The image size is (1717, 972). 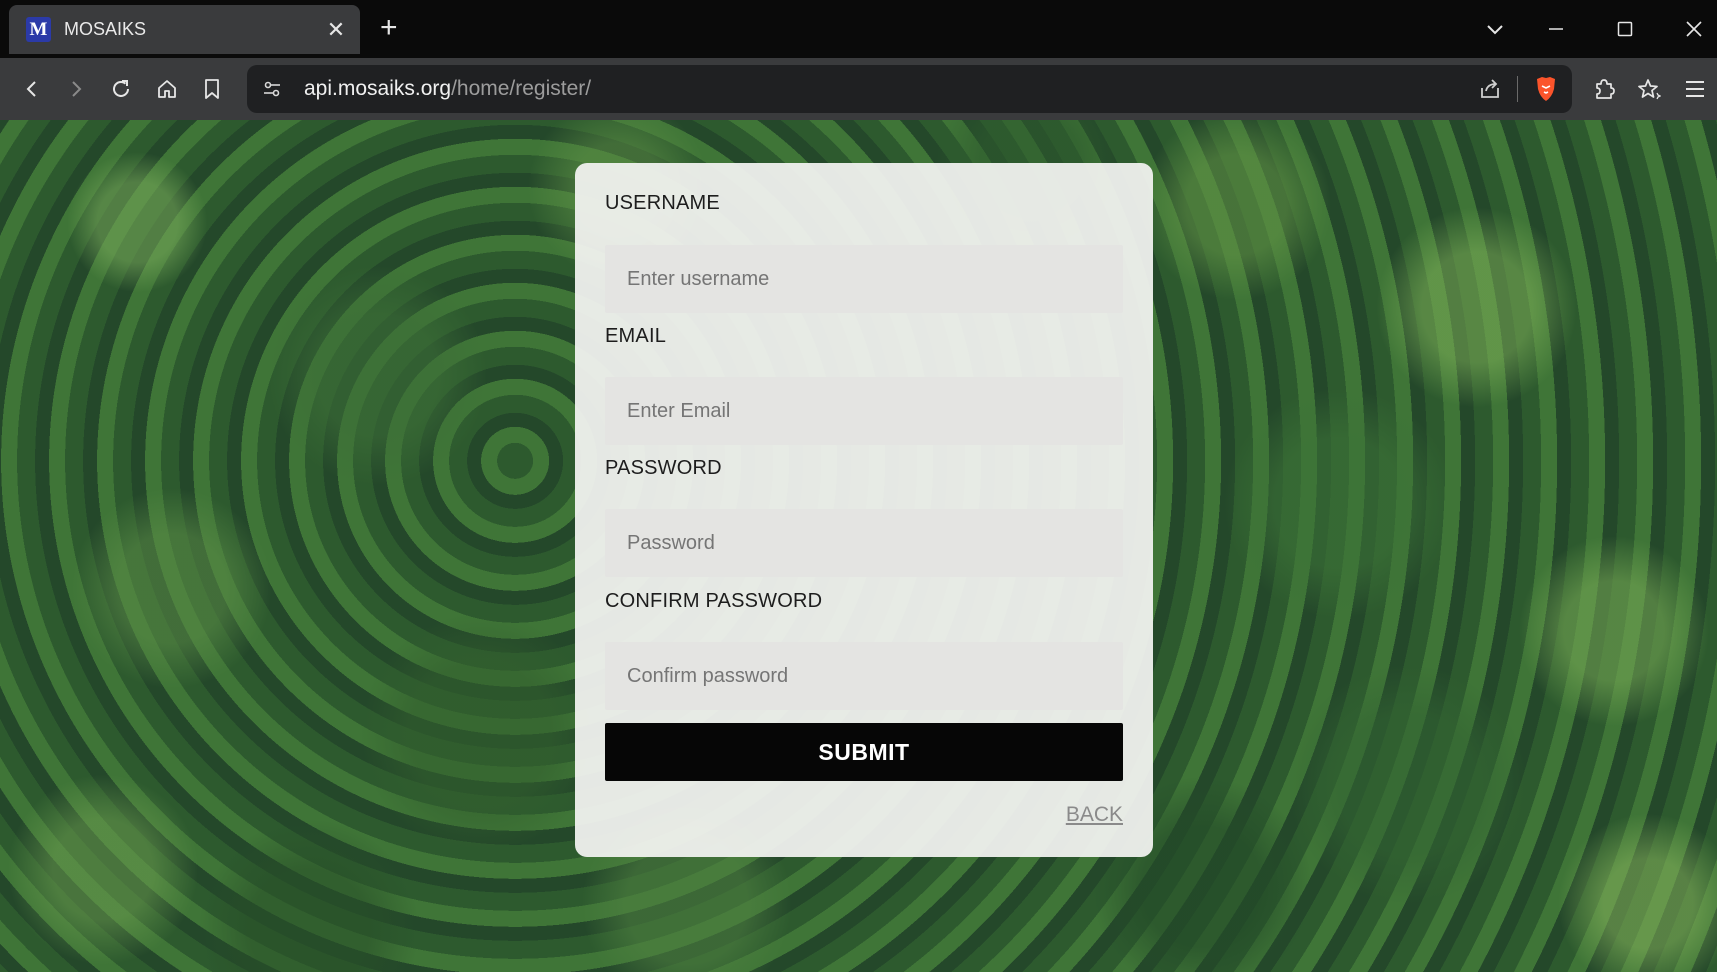 I want to click on puzzle-icon, so click(x=1604, y=89).